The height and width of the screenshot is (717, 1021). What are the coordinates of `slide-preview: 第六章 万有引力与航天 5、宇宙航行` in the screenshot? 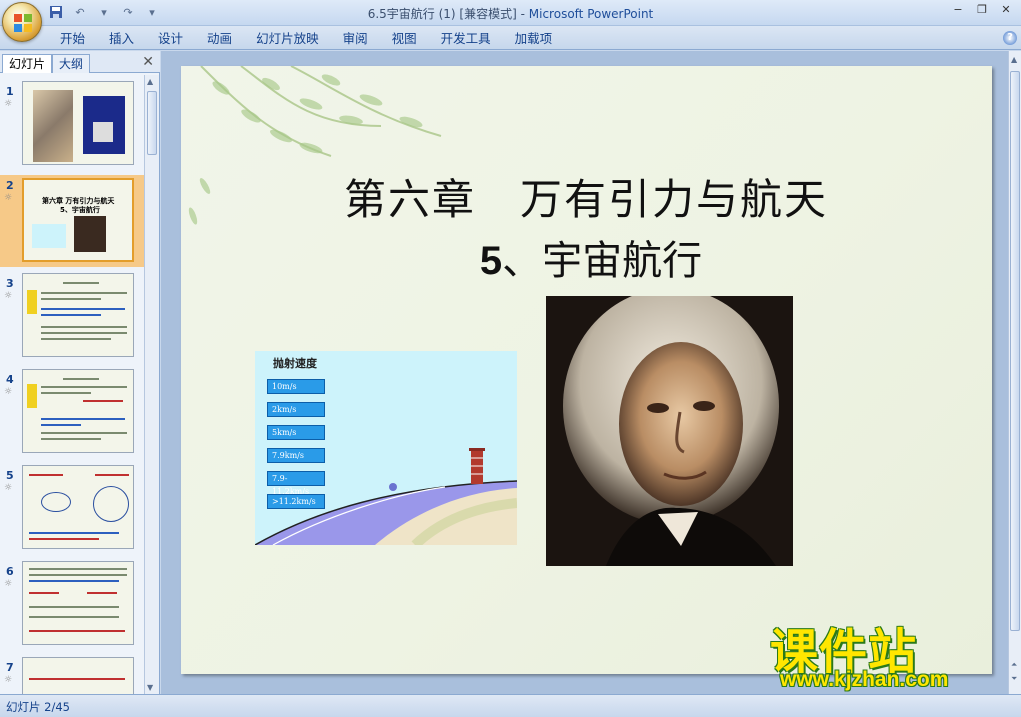 It's located at (78, 220).